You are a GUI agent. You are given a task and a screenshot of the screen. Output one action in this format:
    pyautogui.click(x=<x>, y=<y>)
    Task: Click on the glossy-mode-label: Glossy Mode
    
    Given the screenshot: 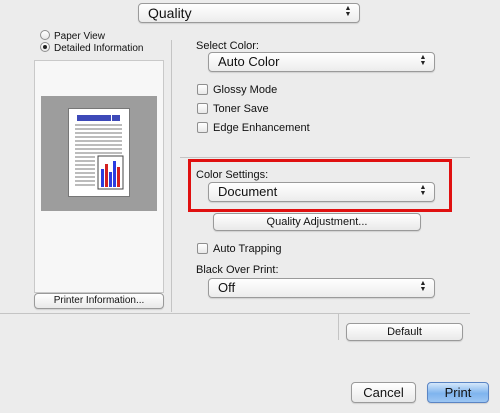 What is the action you would take?
    pyautogui.click(x=245, y=90)
    